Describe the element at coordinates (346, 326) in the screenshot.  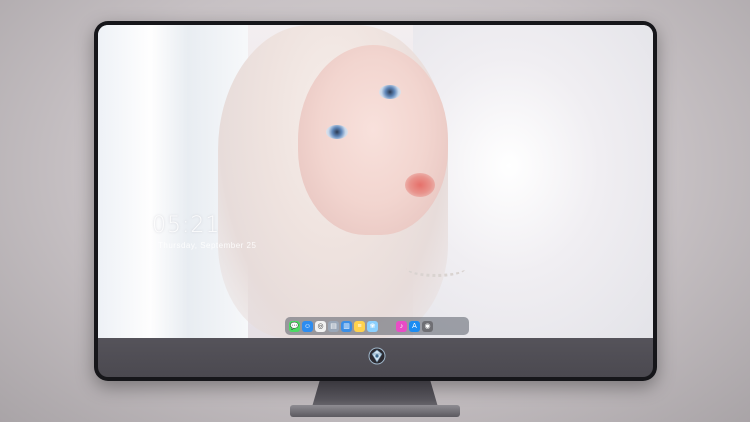
I see `keynote-icon: ▥` at that location.